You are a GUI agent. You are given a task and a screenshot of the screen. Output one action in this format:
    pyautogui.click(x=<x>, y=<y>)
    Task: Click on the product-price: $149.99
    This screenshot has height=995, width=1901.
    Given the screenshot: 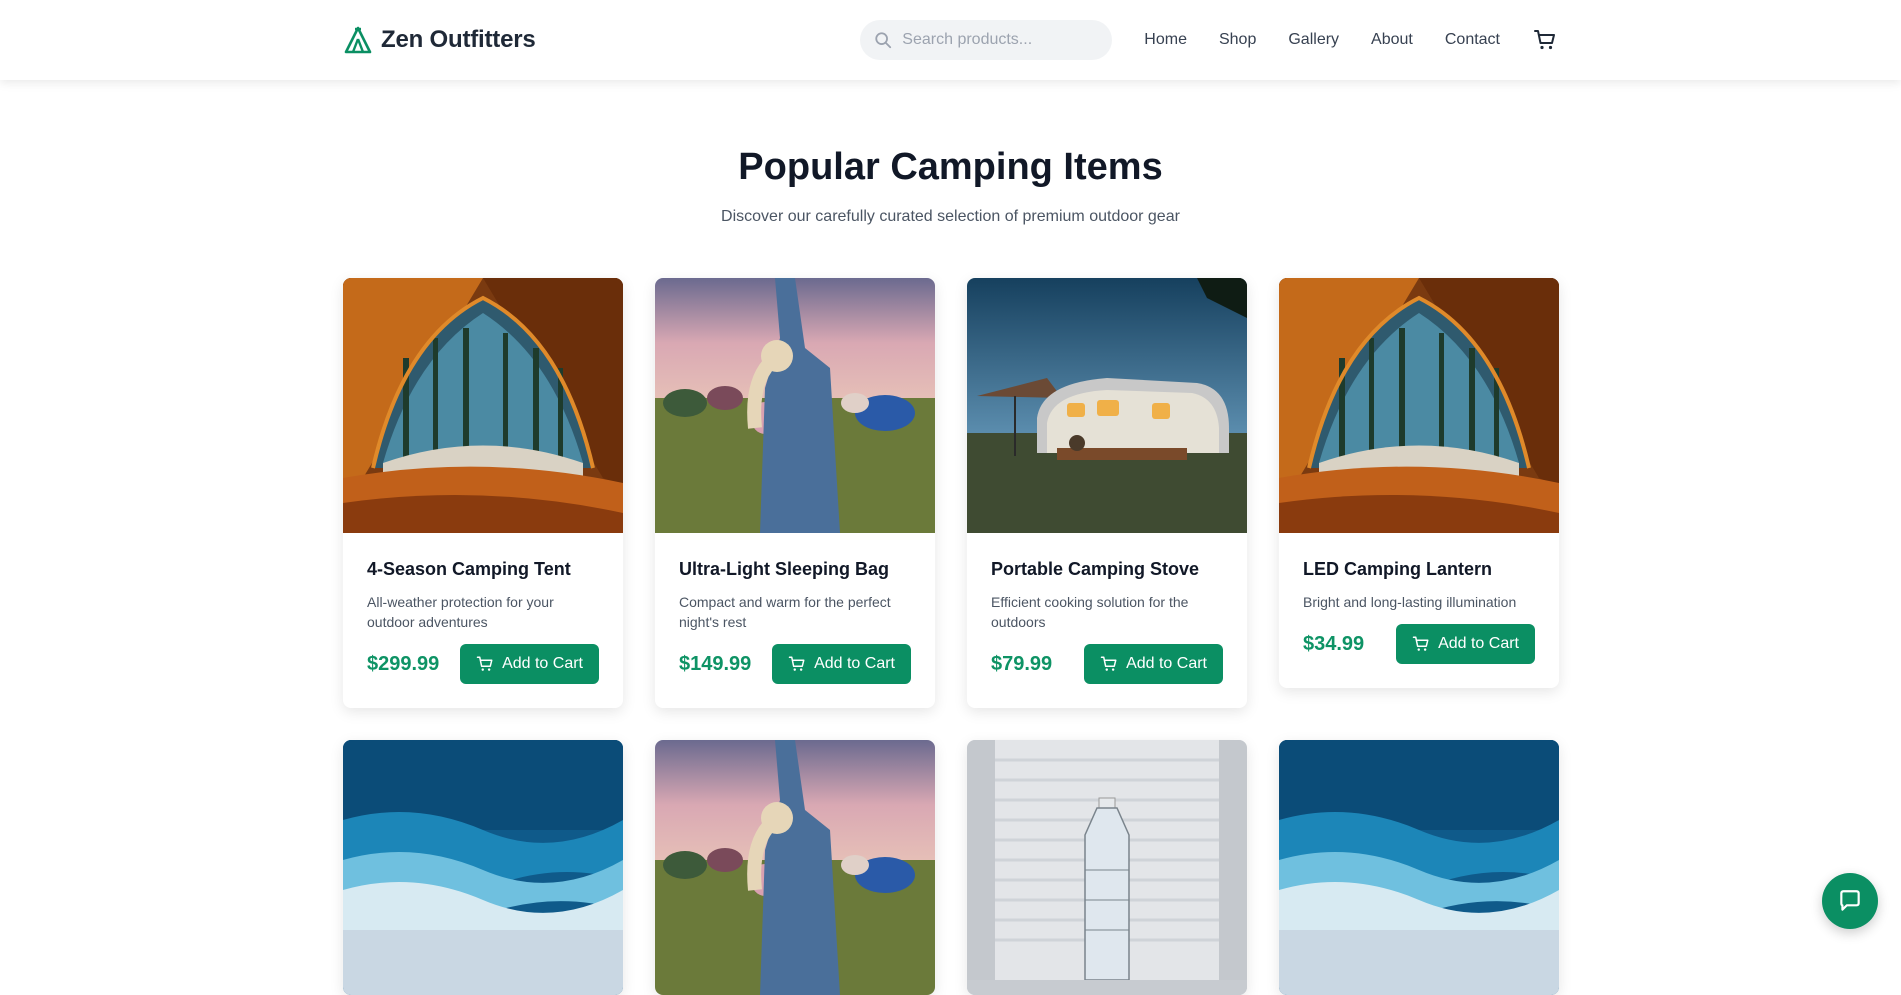 What is the action you would take?
    pyautogui.click(x=715, y=663)
    